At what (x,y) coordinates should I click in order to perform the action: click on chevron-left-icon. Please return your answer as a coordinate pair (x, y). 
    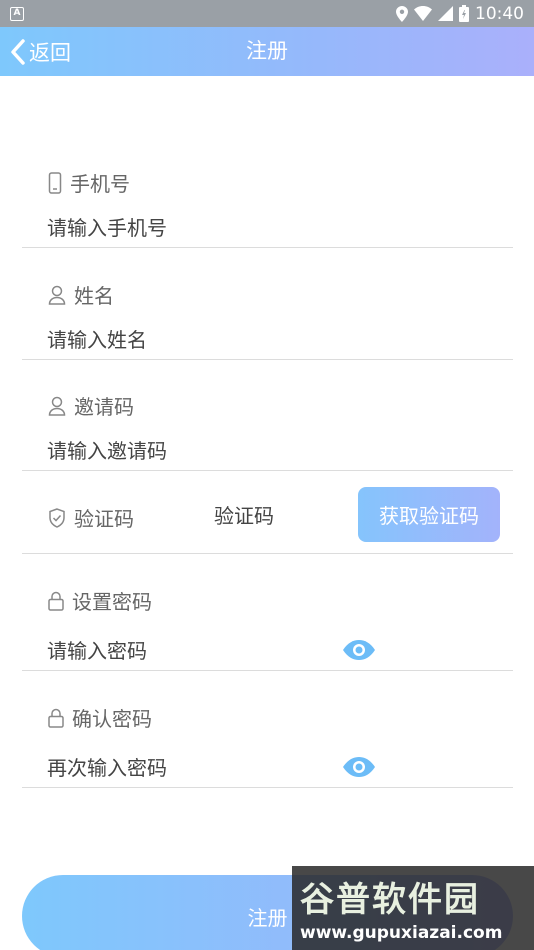
    Looking at the image, I should click on (18, 51).